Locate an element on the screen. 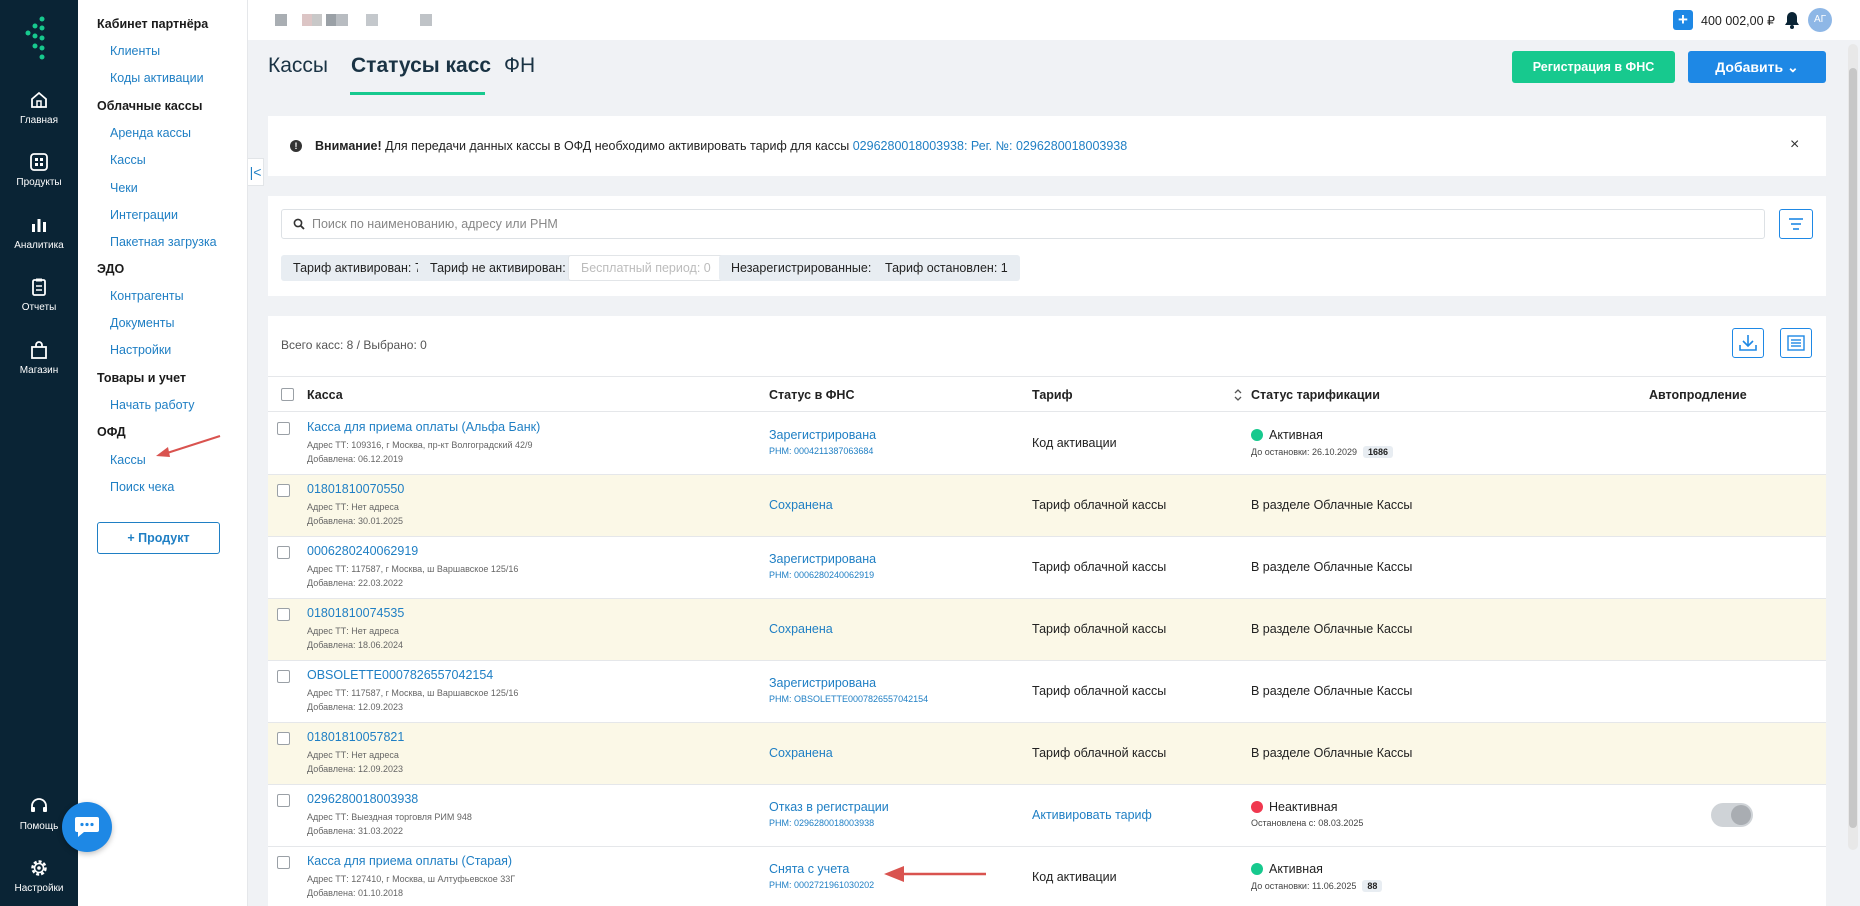 The image size is (1860, 906). clipboard-icon is located at coordinates (39, 287).